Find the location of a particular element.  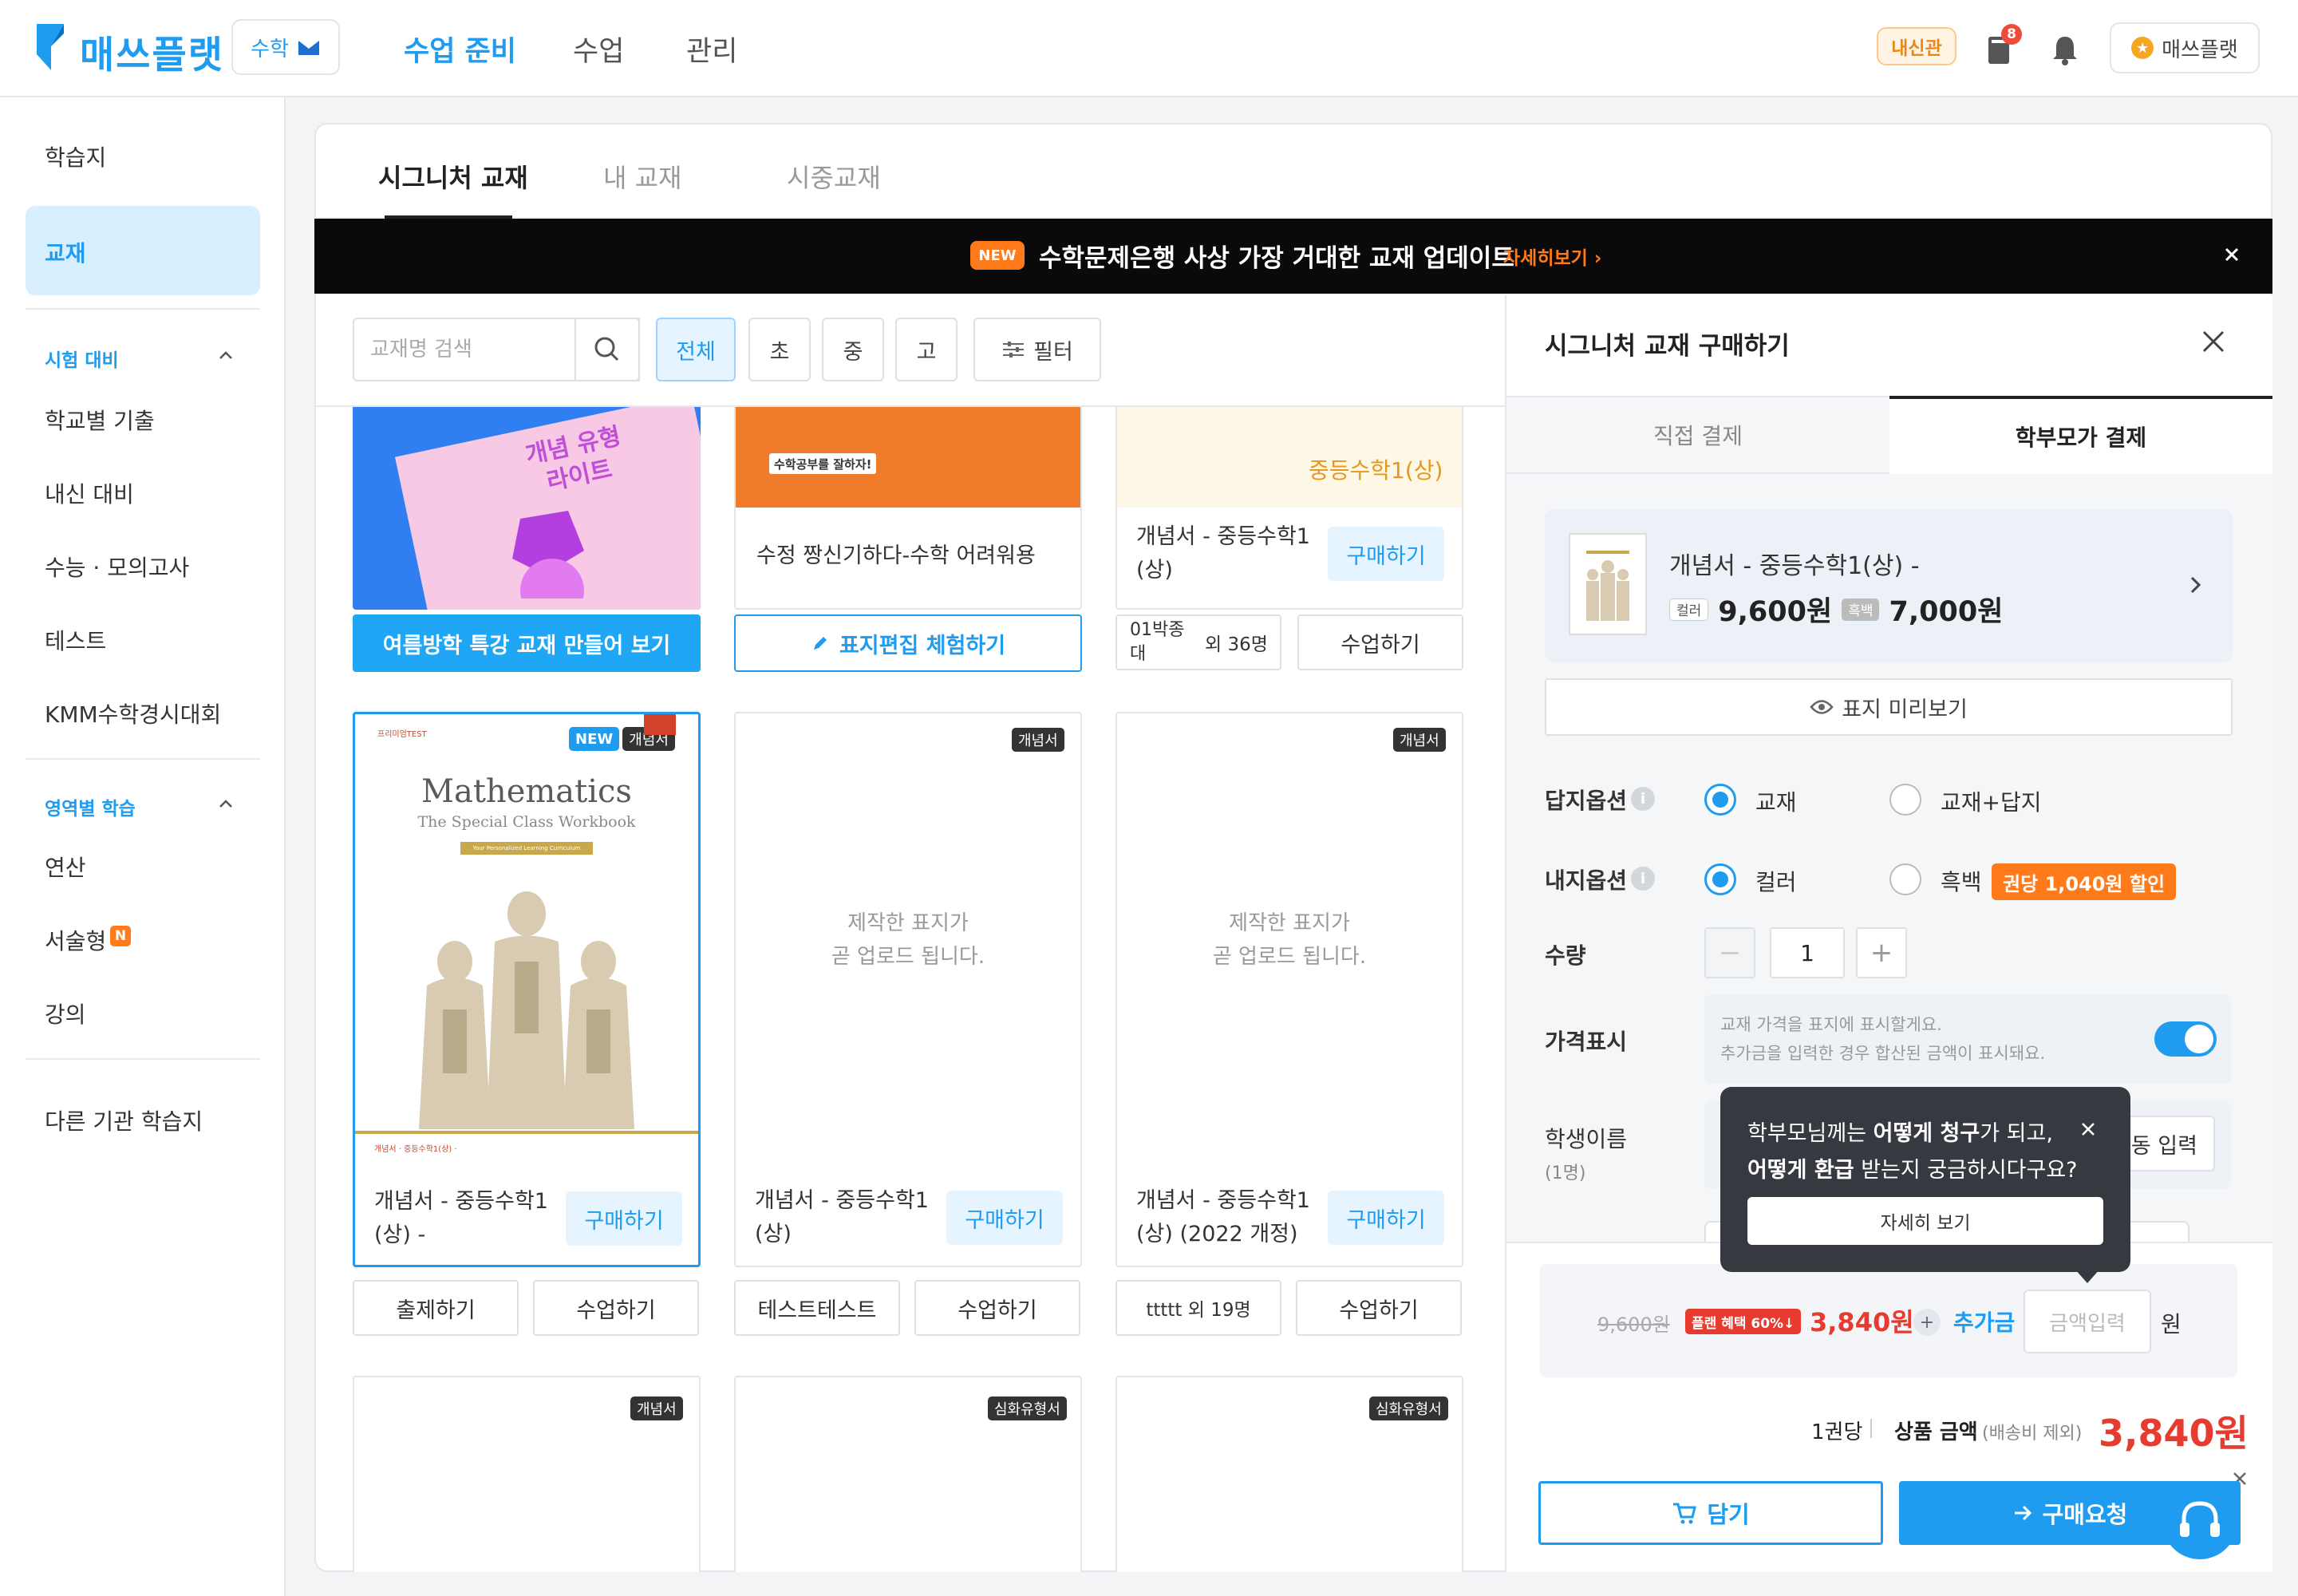

tooltip-more-button: 자세히 보기 is located at coordinates (1925, 1221).